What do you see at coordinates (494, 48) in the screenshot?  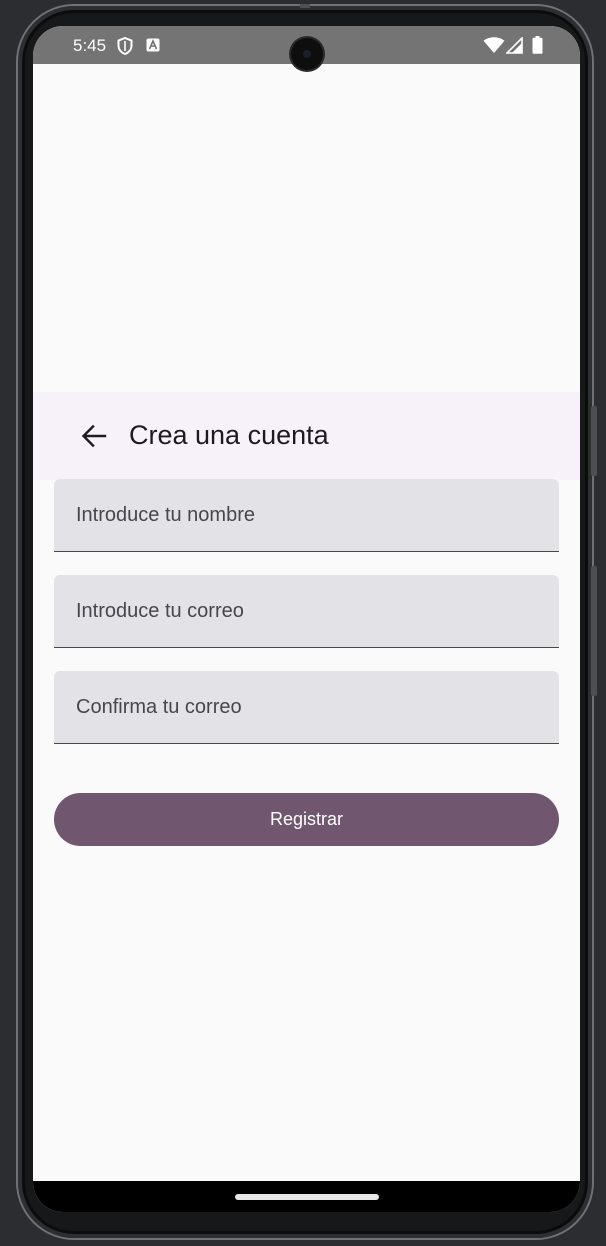 I see `wifi-icon` at bounding box center [494, 48].